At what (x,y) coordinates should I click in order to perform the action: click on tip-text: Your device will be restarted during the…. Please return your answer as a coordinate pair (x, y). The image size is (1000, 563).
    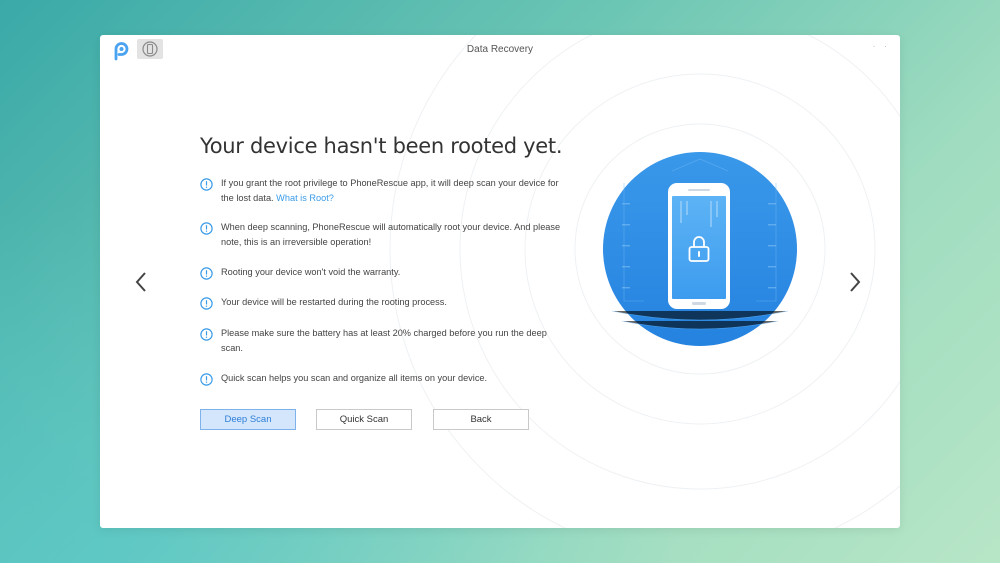
    Looking at the image, I should click on (334, 302).